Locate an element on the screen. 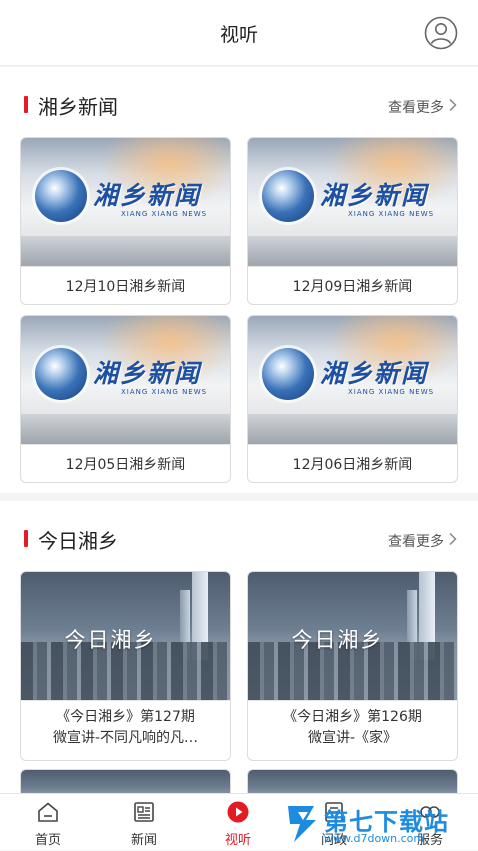 This screenshot has height=851, width=478. section-header: 湘乡新闻 查看更多 is located at coordinates (239, 102).